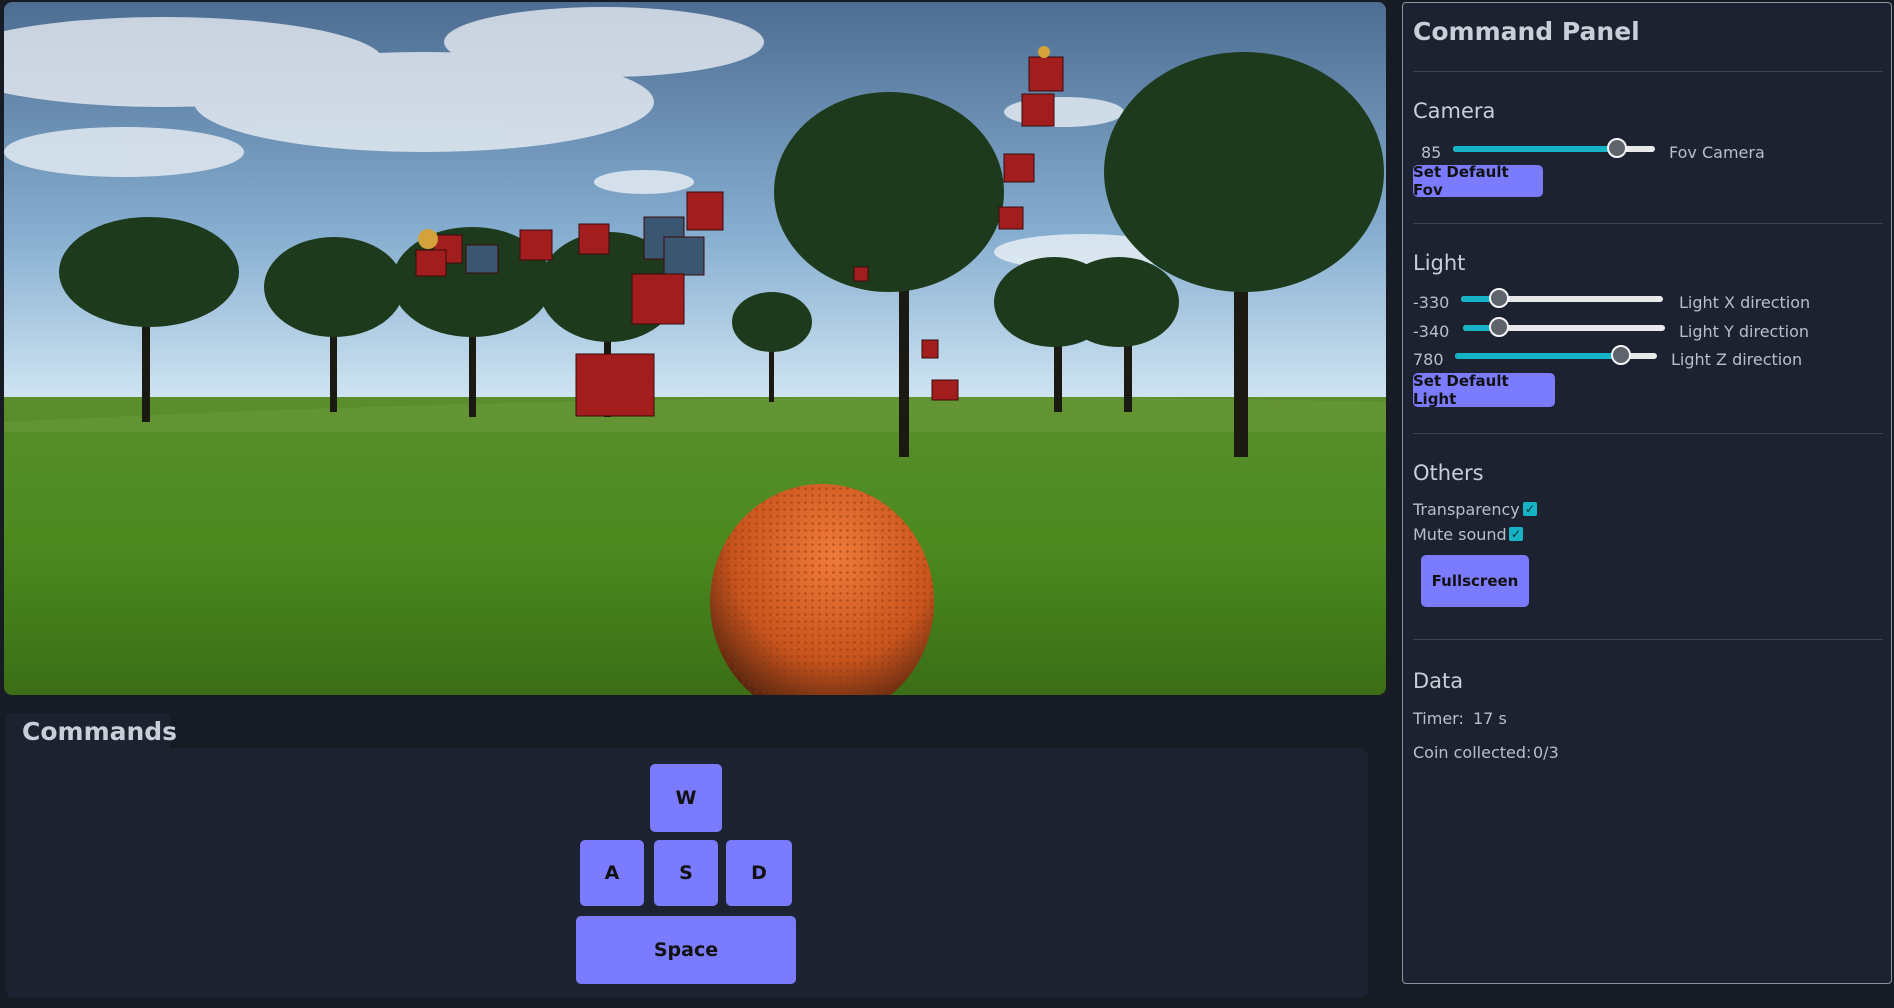 This screenshot has height=1008, width=1894. Describe the element at coordinates (1448, 473) in the screenshot. I see `others-heading: Others` at that location.